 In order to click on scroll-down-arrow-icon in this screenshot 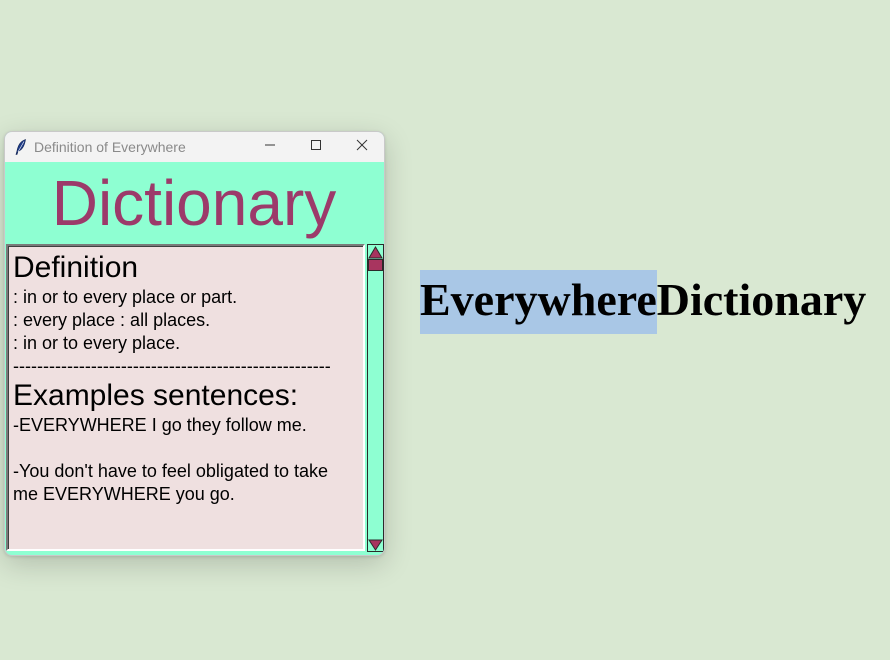, I will do `click(375, 544)`.